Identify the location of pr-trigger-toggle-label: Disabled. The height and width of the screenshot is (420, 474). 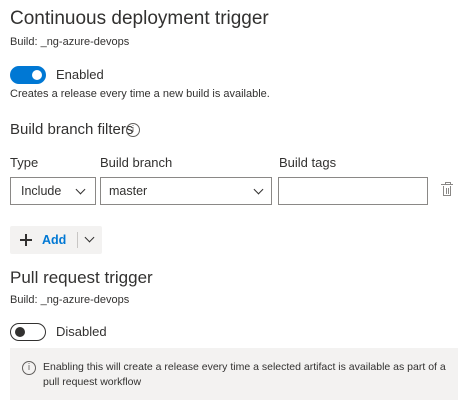
(81, 331).